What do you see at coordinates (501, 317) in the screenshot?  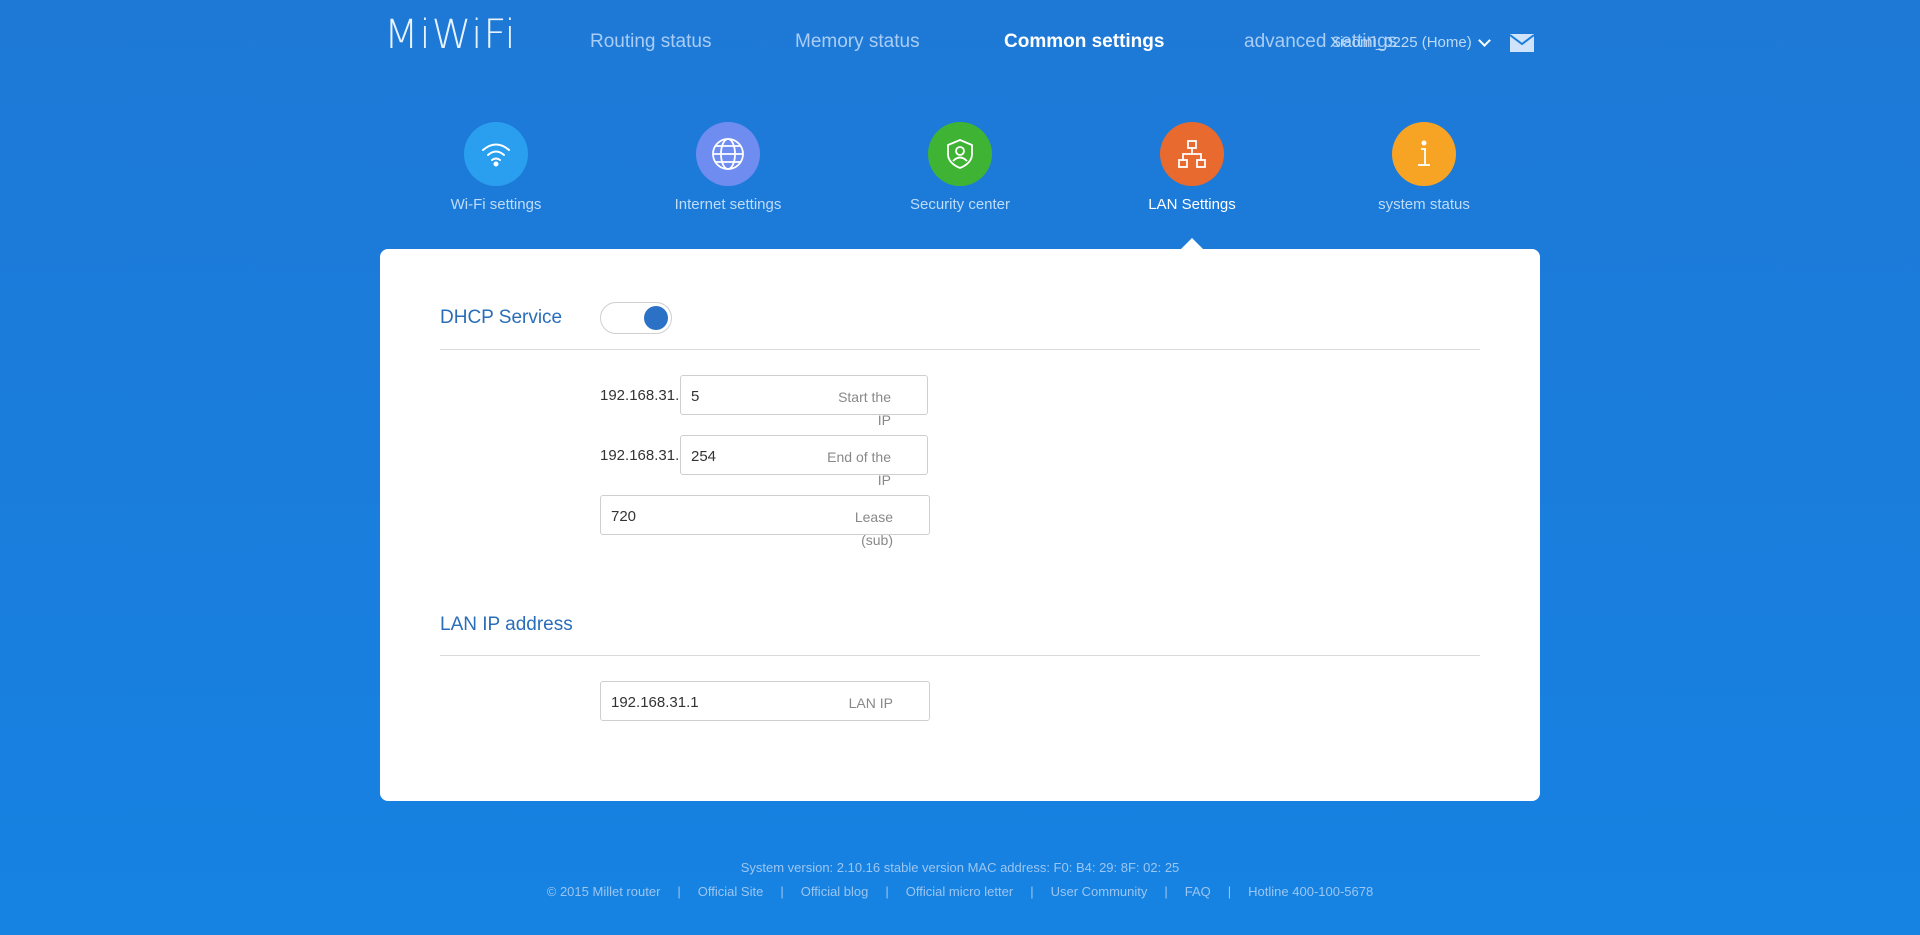 I see `dhcp-section-title: DHCP Service` at bounding box center [501, 317].